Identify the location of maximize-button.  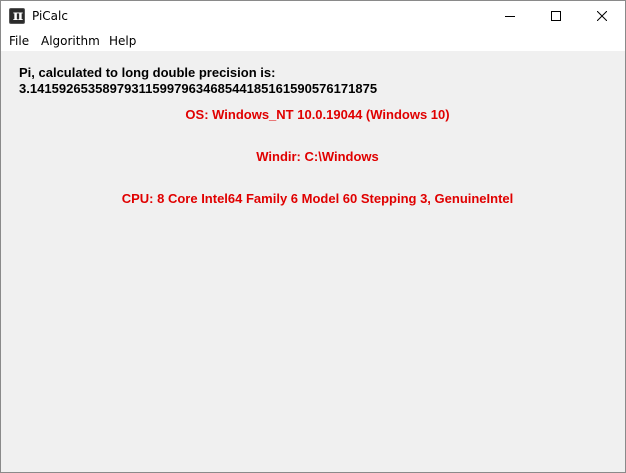
(556, 16).